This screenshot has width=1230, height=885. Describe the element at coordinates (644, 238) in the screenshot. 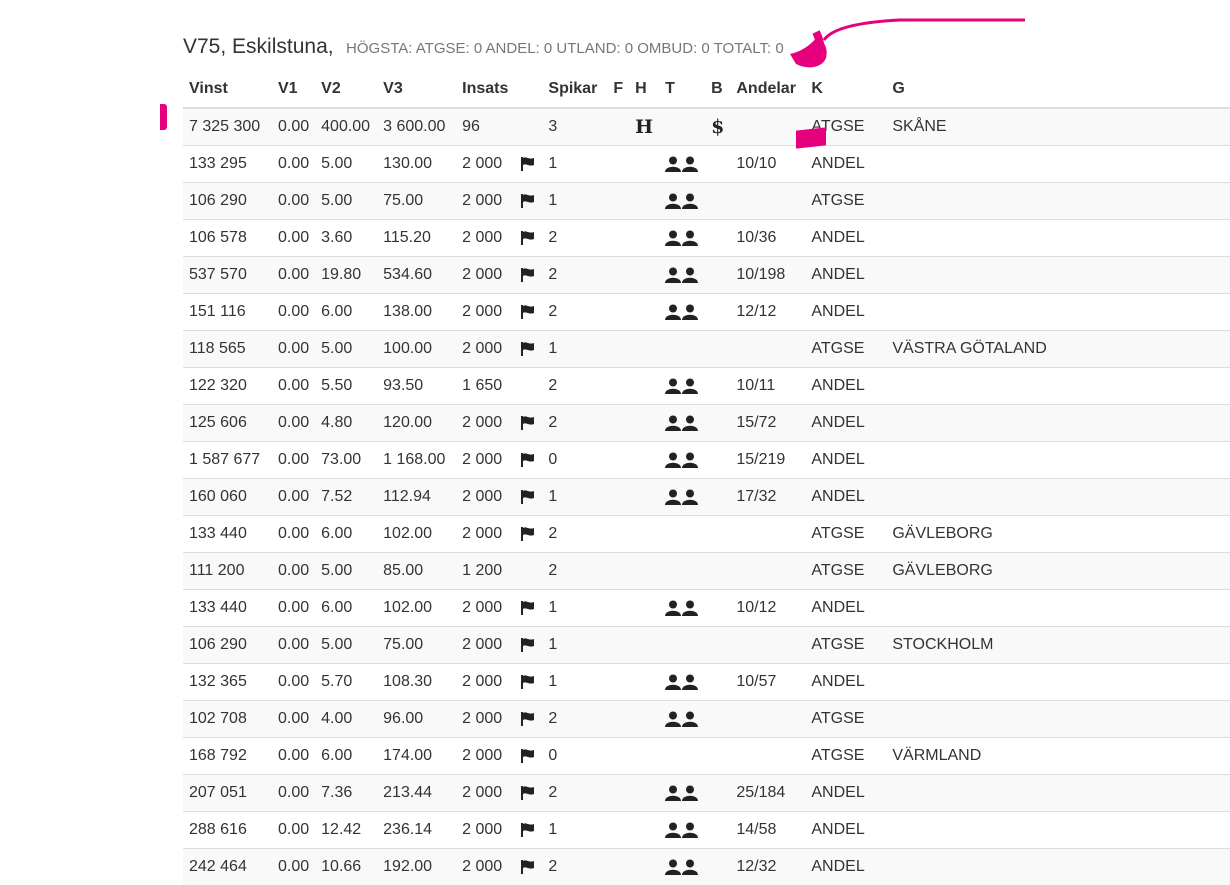

I see `cell-h` at that location.